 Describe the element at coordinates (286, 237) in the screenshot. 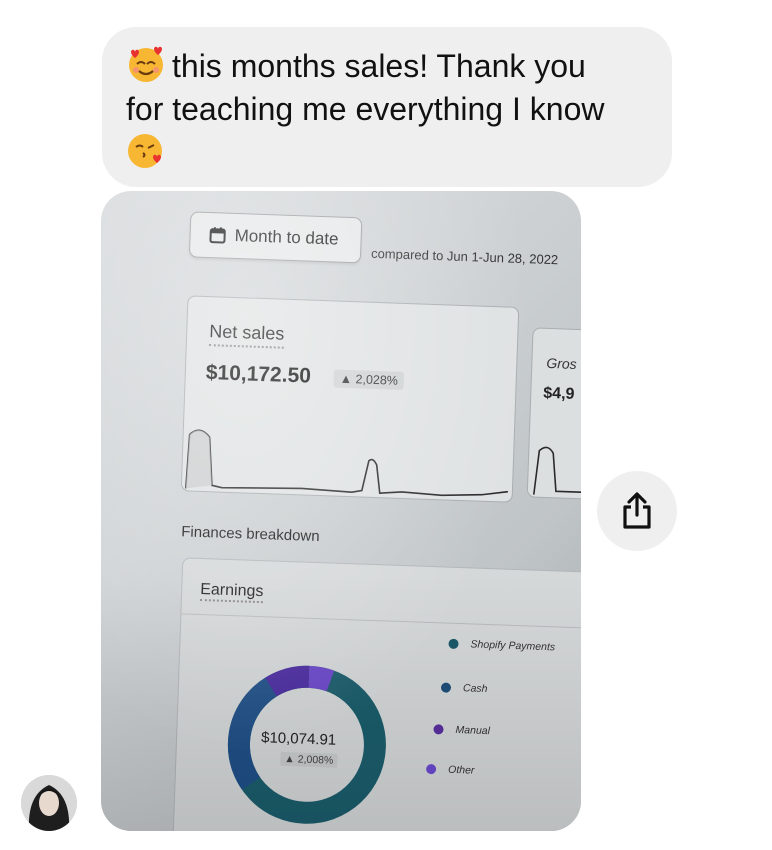

I see `date-button-label: Month to date` at that location.